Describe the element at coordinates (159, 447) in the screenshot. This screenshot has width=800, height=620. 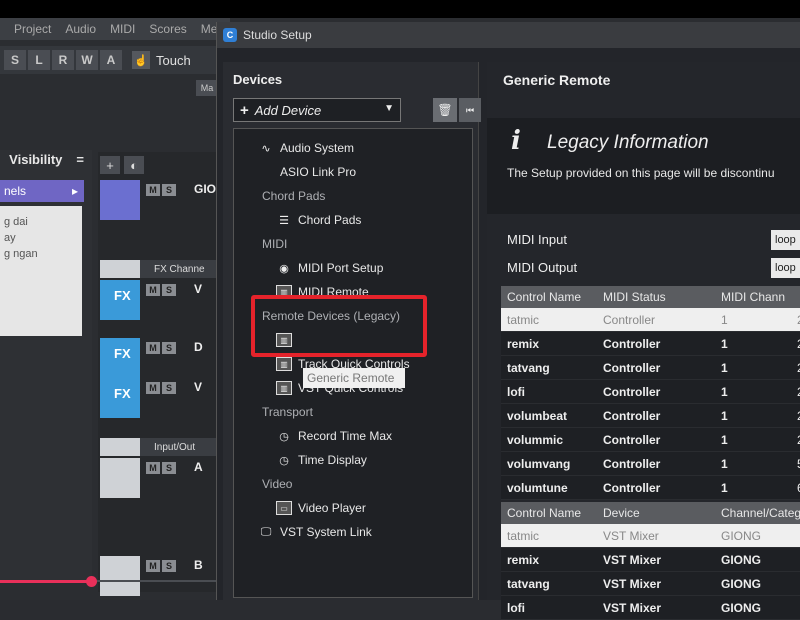
I see `folder-track-input: Input/Out` at that location.